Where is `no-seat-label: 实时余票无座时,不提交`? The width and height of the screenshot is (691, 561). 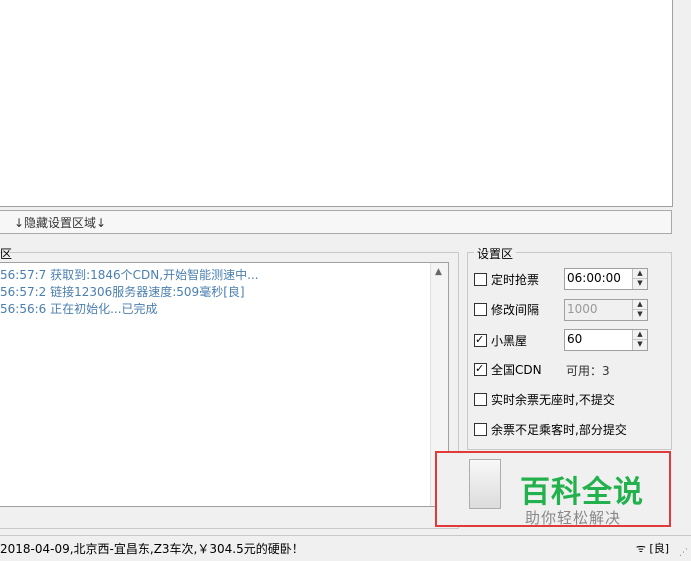 no-seat-label: 实时余票无座时,不提交 is located at coordinates (553, 400).